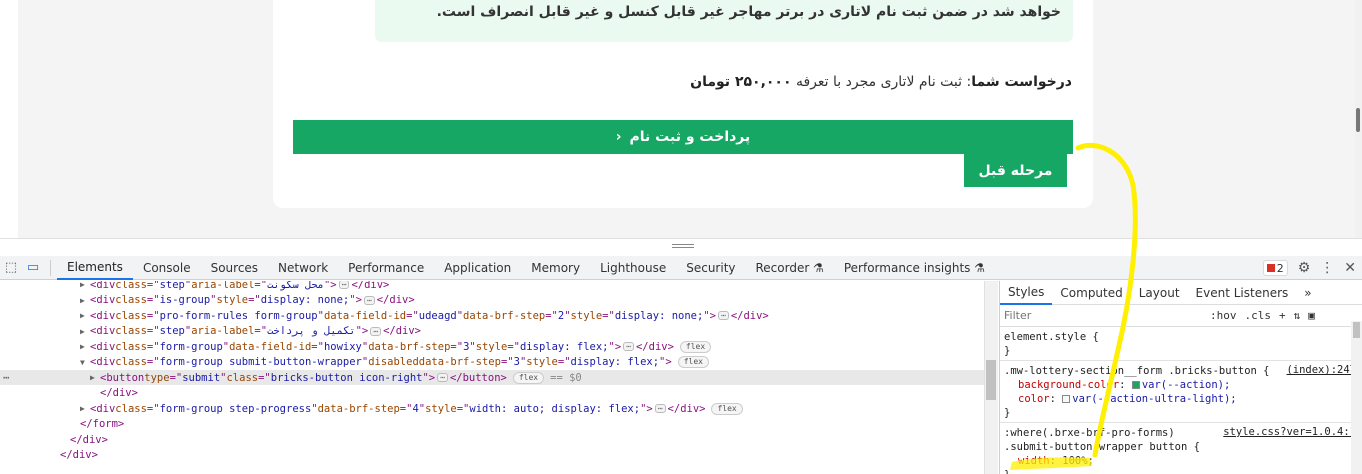 This screenshot has width=1362, height=474. I want to click on rule-source-link: style.css?ver=1.0.4:1, so click(1289, 432).